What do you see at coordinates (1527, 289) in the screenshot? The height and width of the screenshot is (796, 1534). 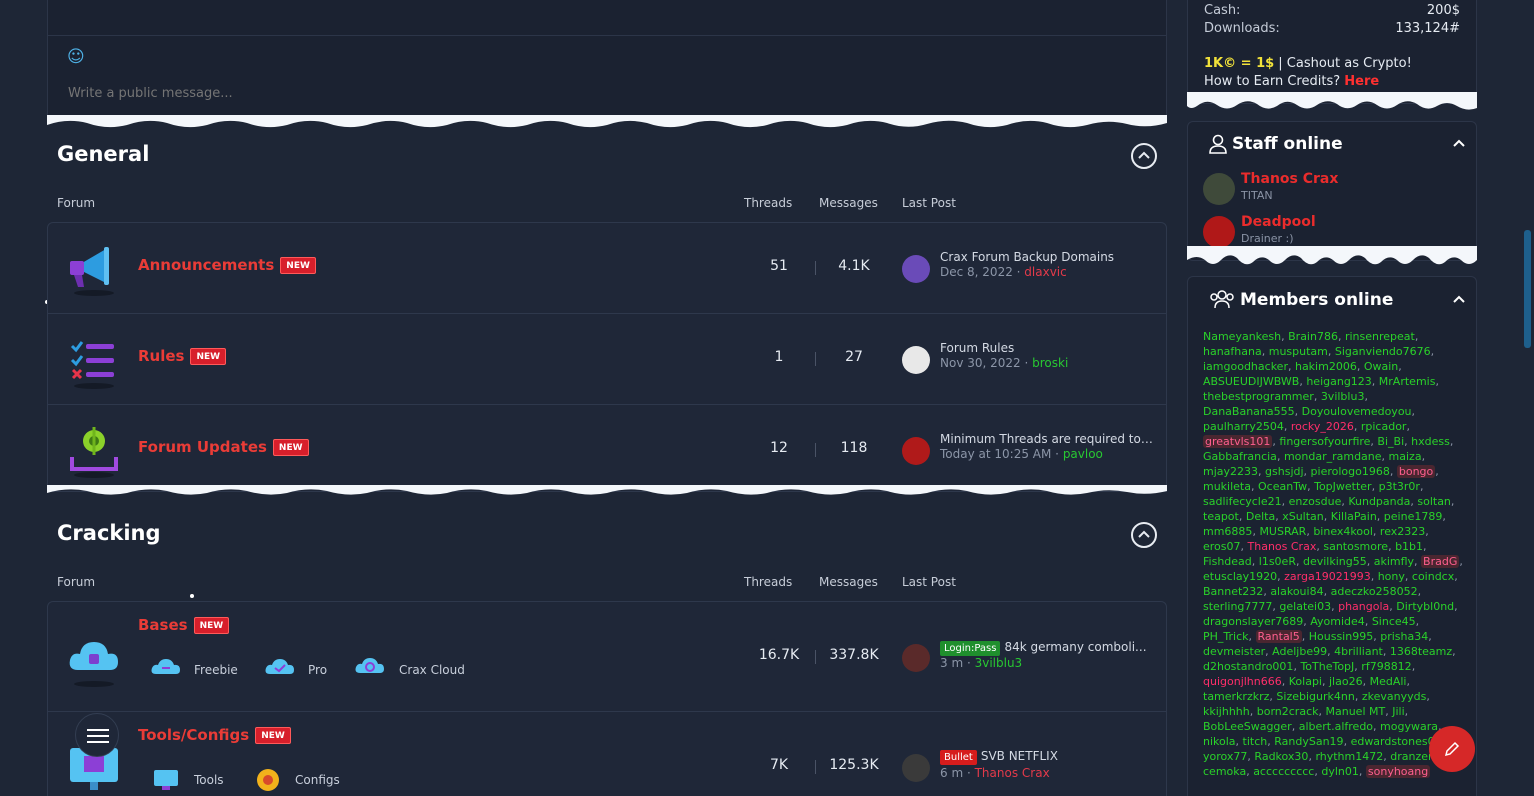 I see `scrollbar` at bounding box center [1527, 289].